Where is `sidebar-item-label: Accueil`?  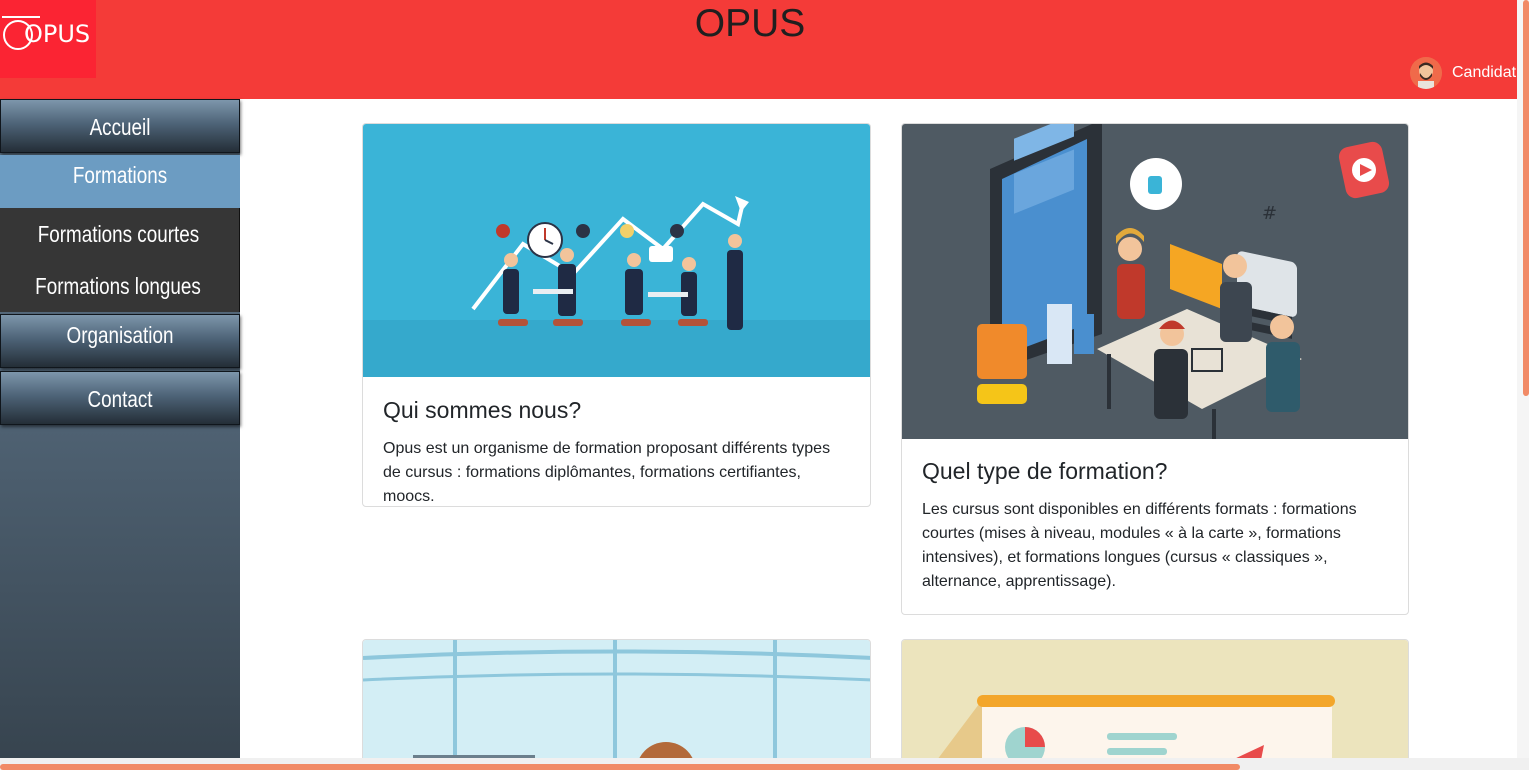 sidebar-item-label: Accueil is located at coordinates (120, 127).